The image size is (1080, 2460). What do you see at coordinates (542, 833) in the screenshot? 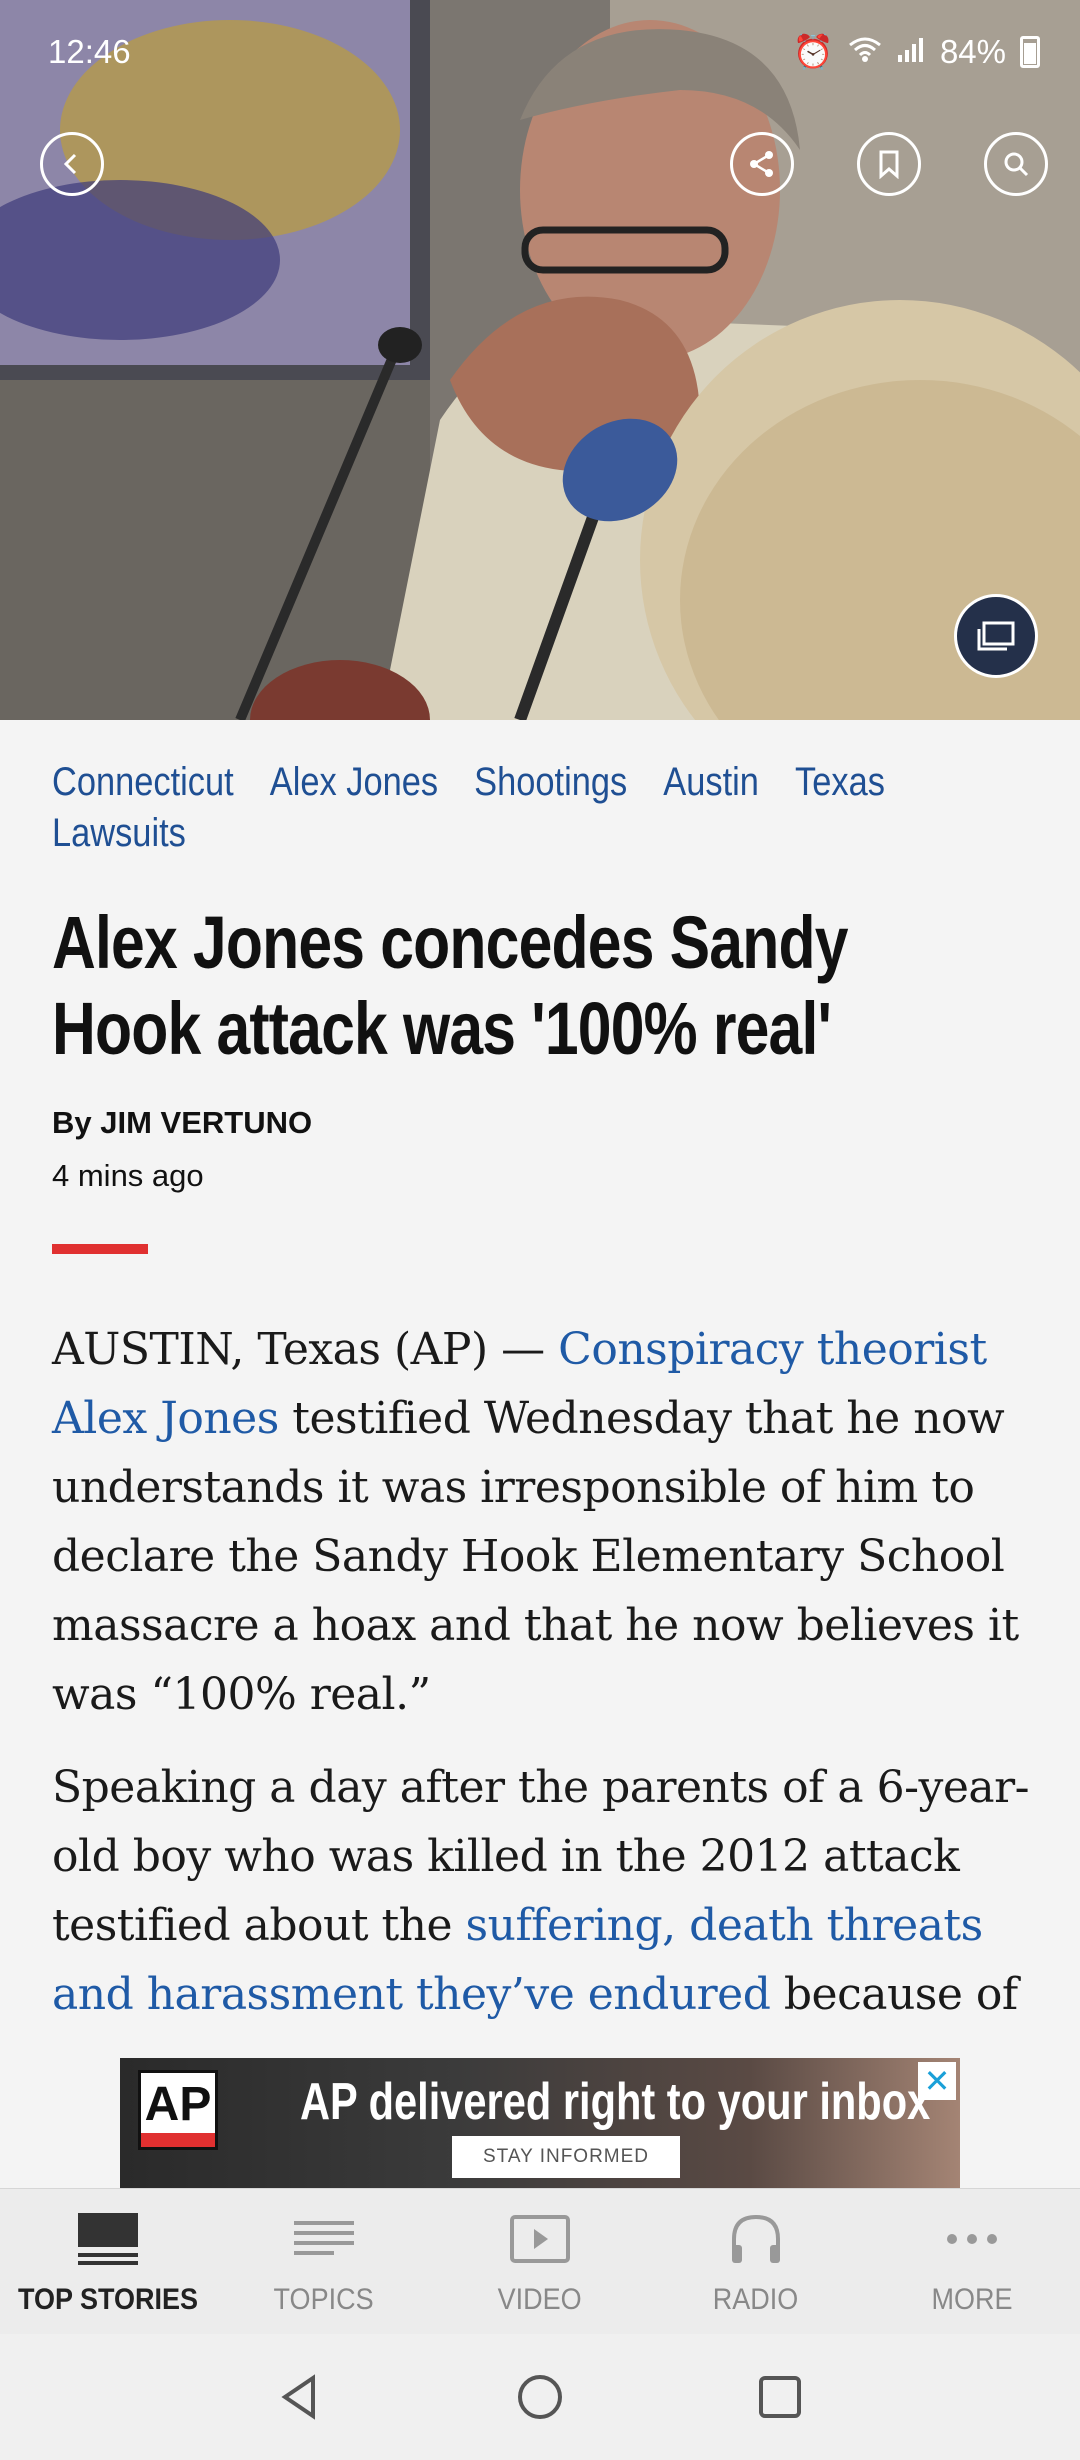
I see `tag-lawsuits: Lawsuits` at bounding box center [542, 833].